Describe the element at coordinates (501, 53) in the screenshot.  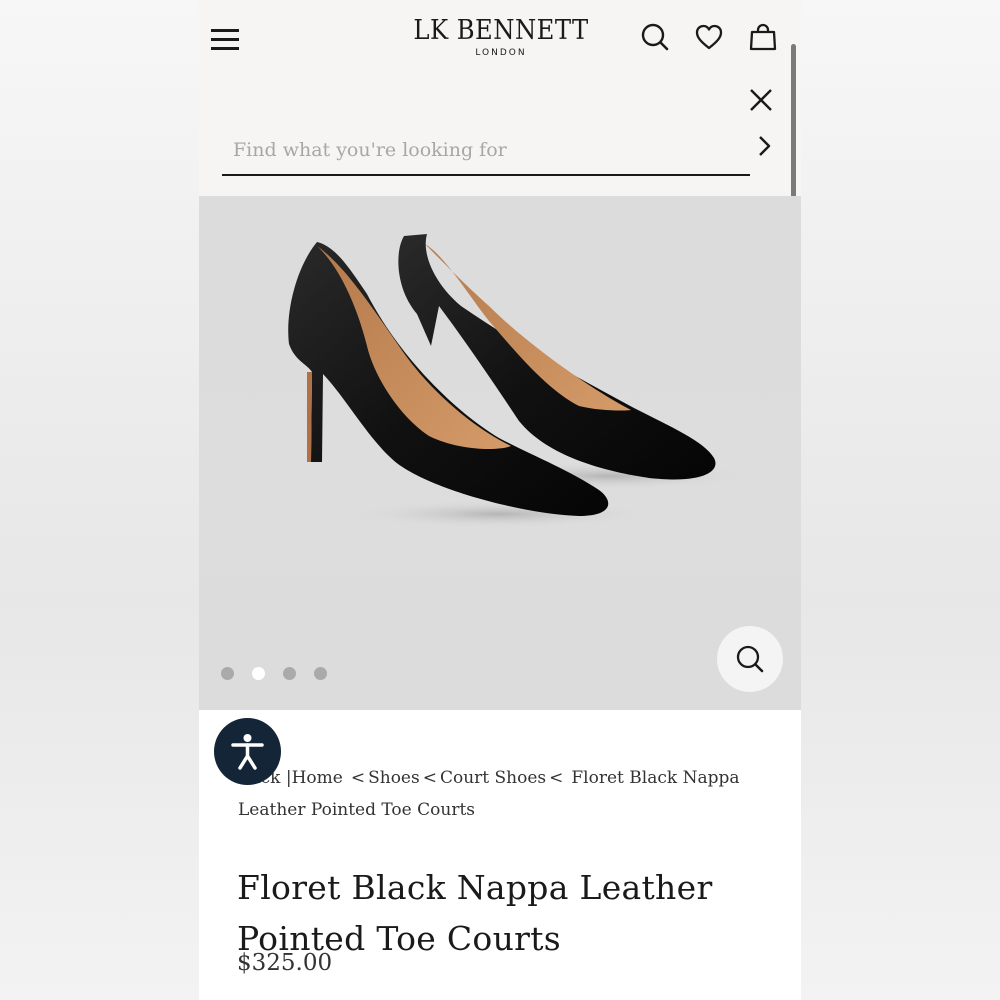
I see `brand-subtitle: LONDON` at that location.